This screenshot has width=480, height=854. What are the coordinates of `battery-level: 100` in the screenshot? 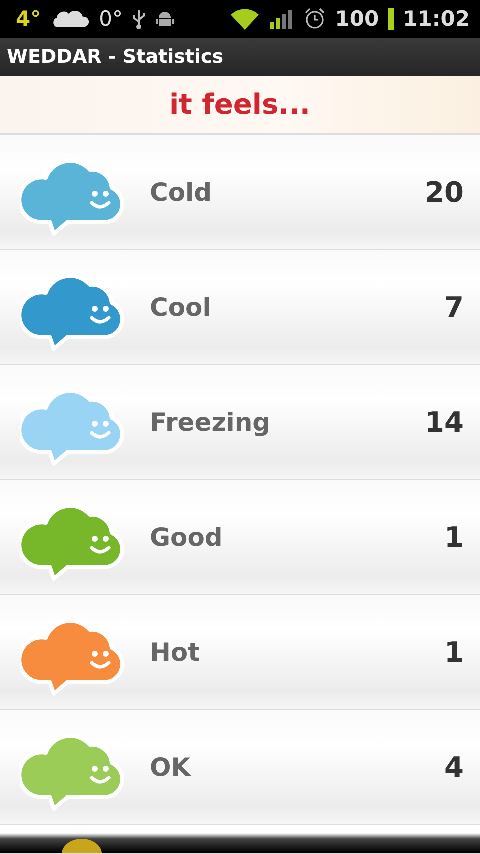 It's located at (357, 19).